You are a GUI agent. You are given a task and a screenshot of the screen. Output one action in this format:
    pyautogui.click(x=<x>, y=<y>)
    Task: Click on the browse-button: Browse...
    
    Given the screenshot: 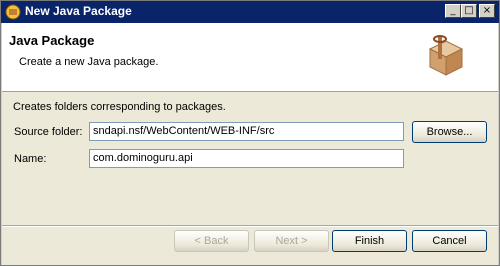 What is the action you would take?
    pyautogui.click(x=449, y=132)
    